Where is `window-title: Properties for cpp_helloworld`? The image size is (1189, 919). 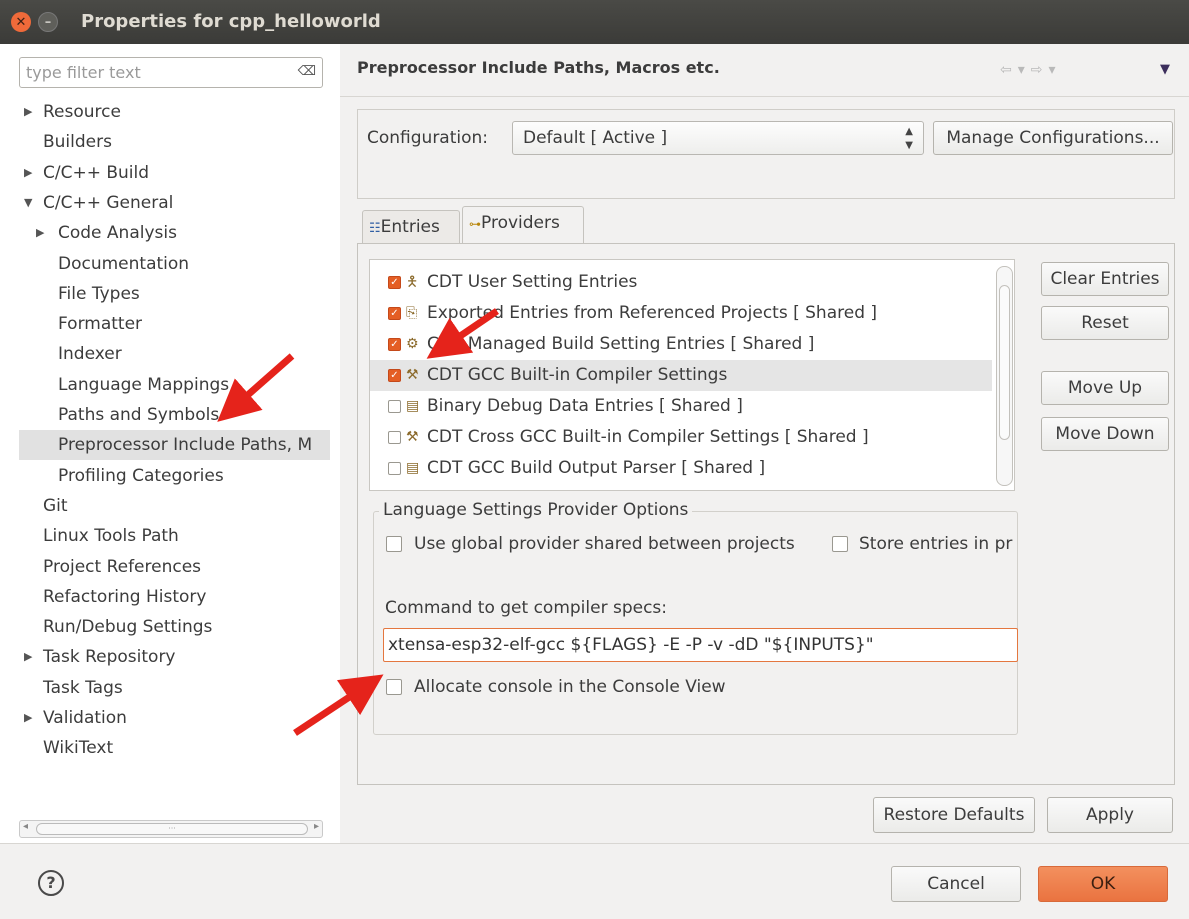 window-title: Properties for cpp_helloworld is located at coordinates (231, 21).